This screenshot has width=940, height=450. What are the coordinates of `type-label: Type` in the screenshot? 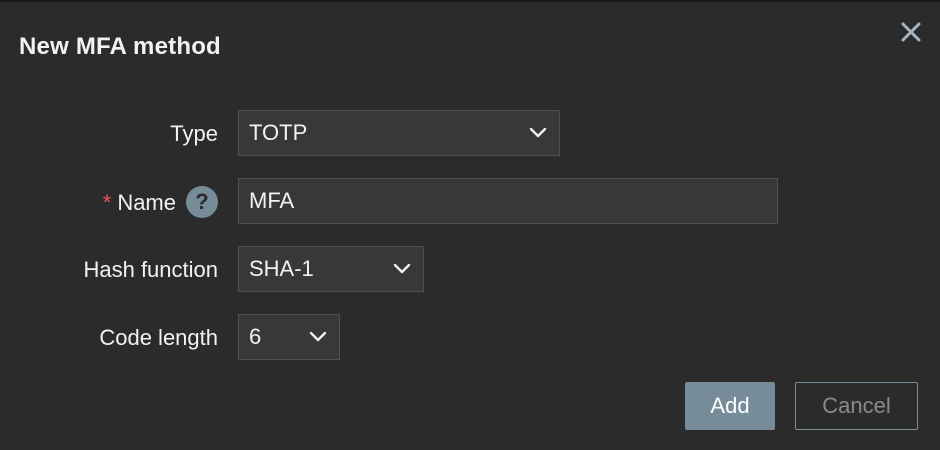 It's located at (194, 133).